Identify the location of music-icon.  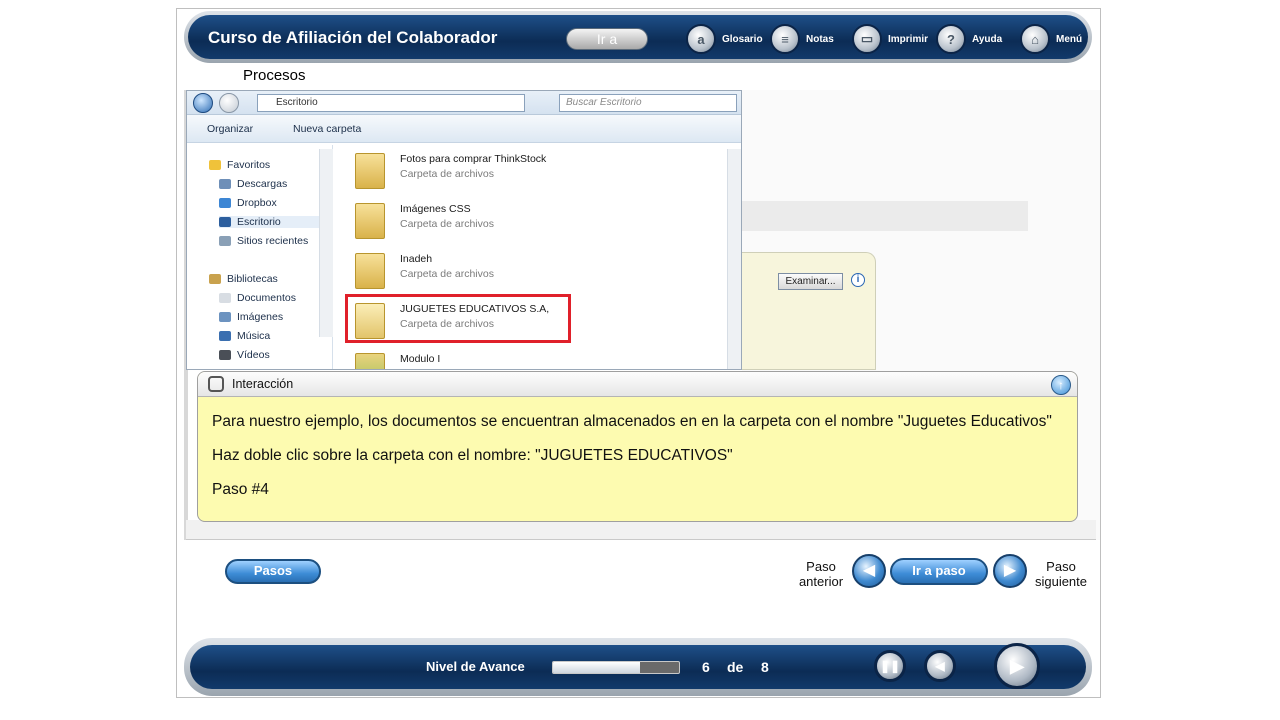
(225, 336).